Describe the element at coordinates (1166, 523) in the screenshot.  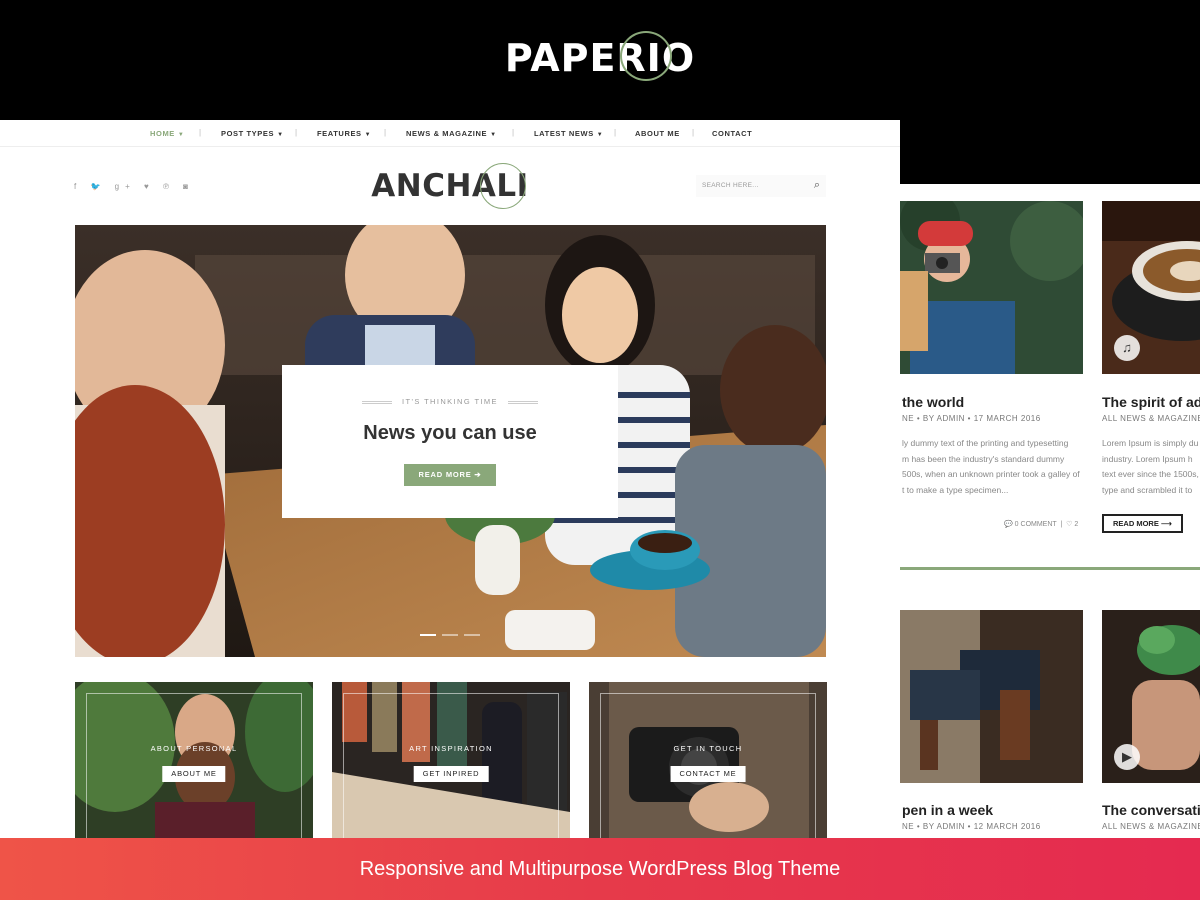
I see `arrow-right-icon: ⟶` at that location.